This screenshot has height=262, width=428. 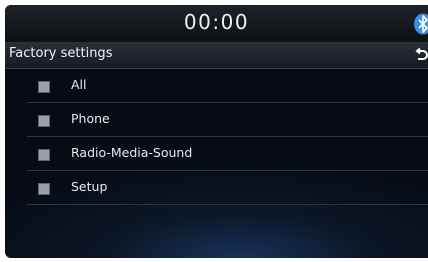 I want to click on list-item-phone: Phone, so click(x=227, y=120).